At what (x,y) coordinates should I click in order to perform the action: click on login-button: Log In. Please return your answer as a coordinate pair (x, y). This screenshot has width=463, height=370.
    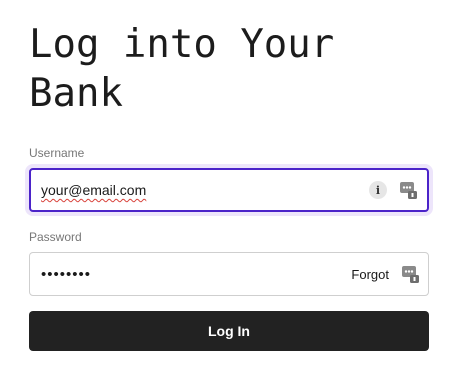
    Looking at the image, I should click on (229, 331).